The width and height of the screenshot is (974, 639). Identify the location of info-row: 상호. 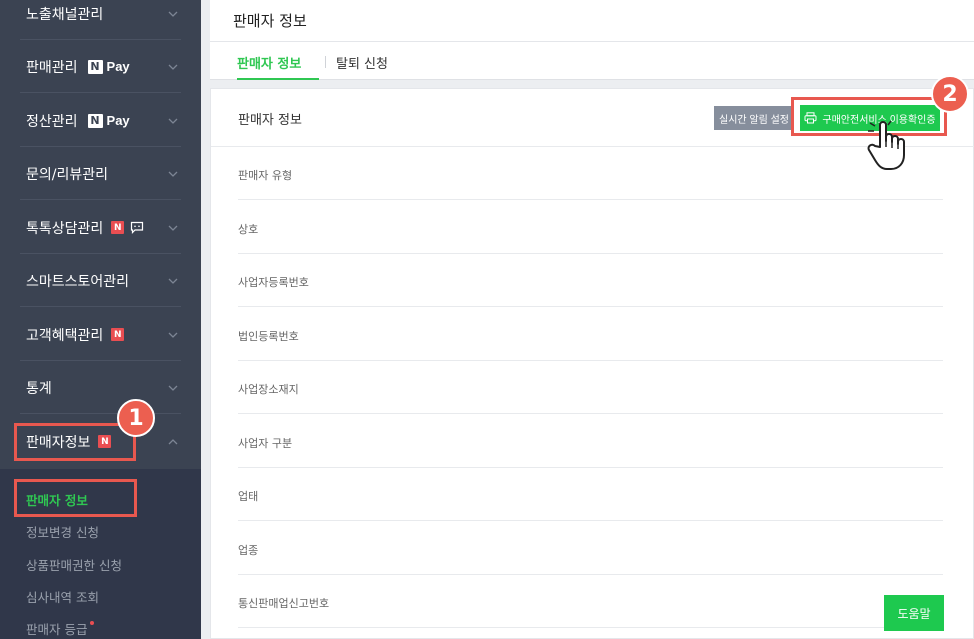
(590, 227).